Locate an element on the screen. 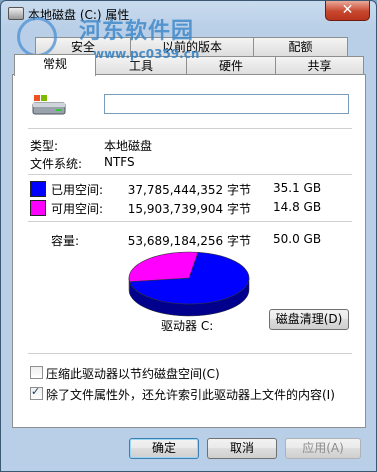 The image size is (377, 472). drive-title-icon is located at coordinates (16, 13).